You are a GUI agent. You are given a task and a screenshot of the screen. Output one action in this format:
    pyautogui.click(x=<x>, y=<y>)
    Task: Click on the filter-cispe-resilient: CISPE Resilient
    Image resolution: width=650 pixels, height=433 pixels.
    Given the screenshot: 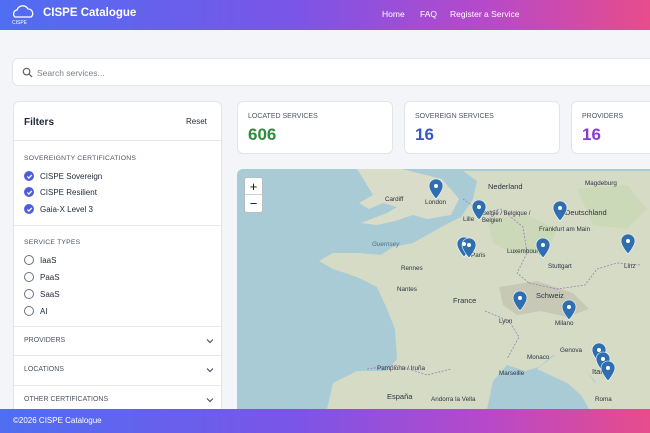 What is the action you would take?
    pyautogui.click(x=60, y=192)
    